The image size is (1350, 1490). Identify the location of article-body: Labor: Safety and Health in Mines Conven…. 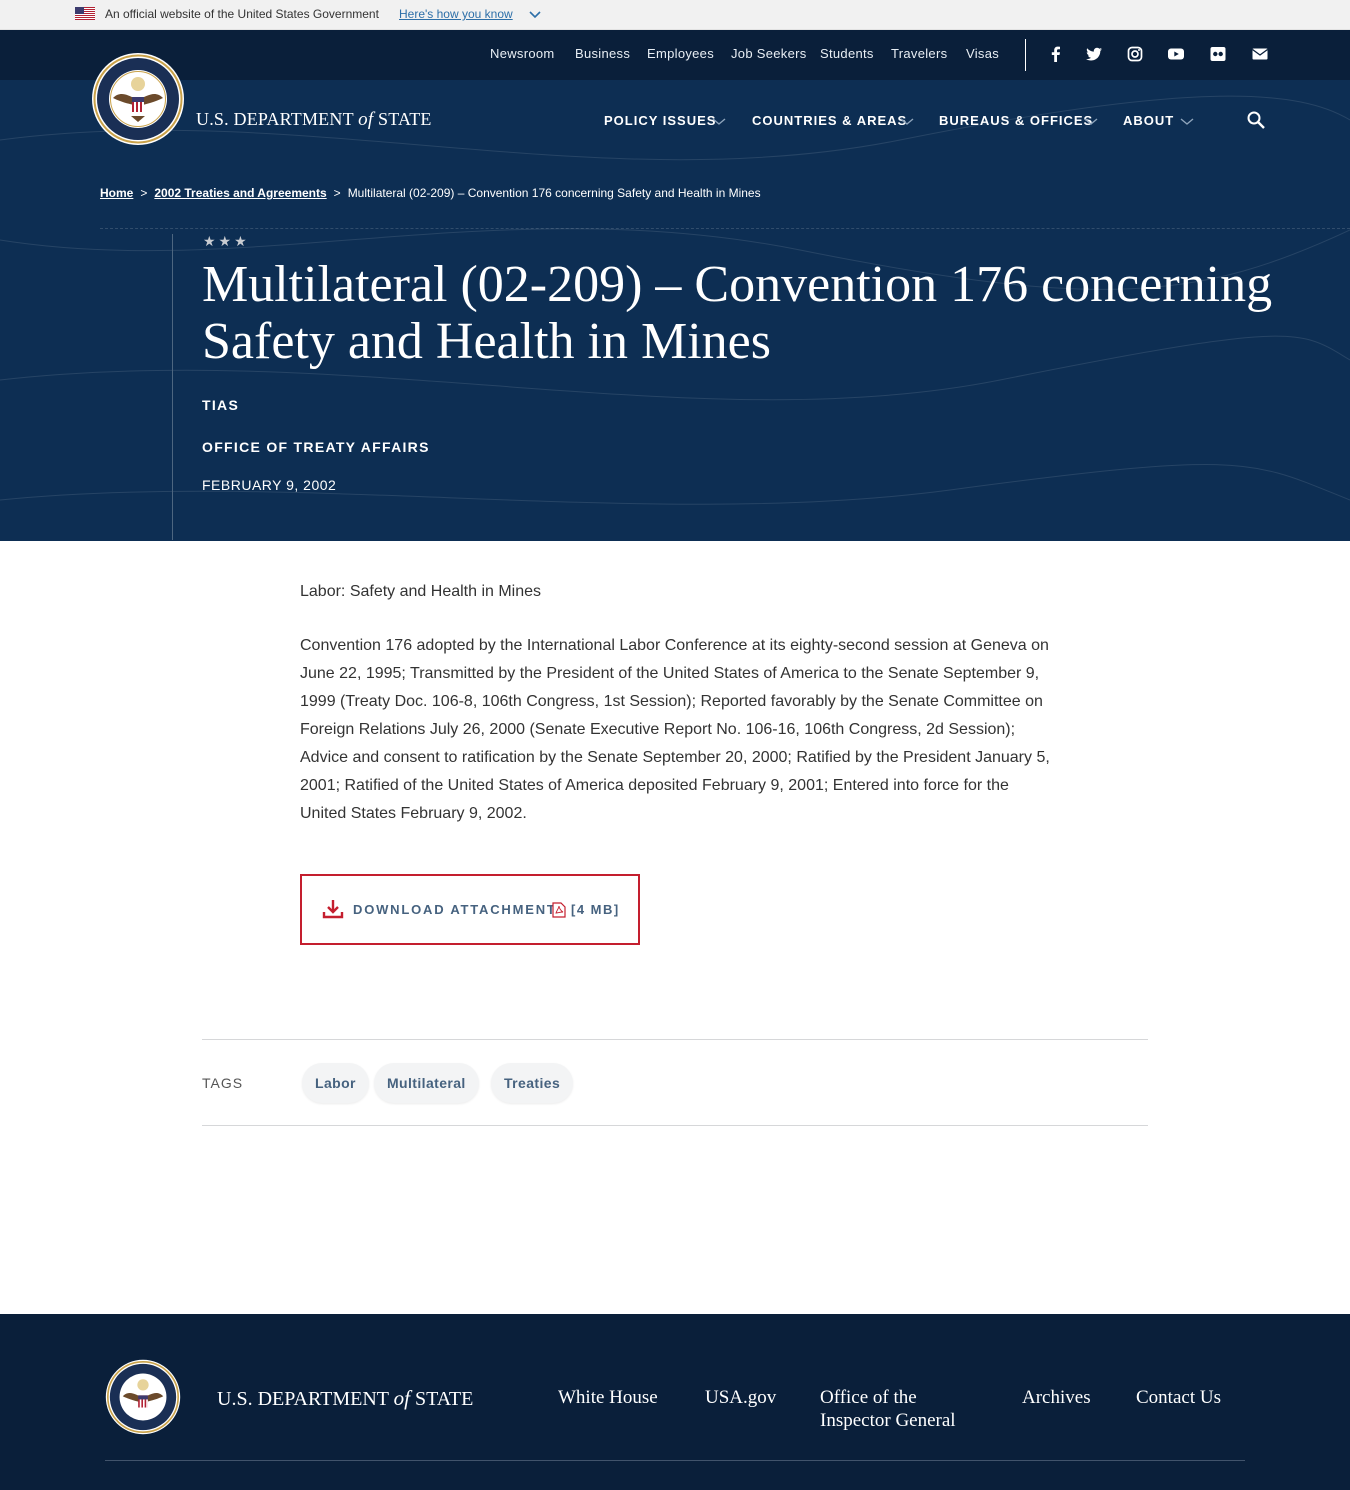
(675, 704).